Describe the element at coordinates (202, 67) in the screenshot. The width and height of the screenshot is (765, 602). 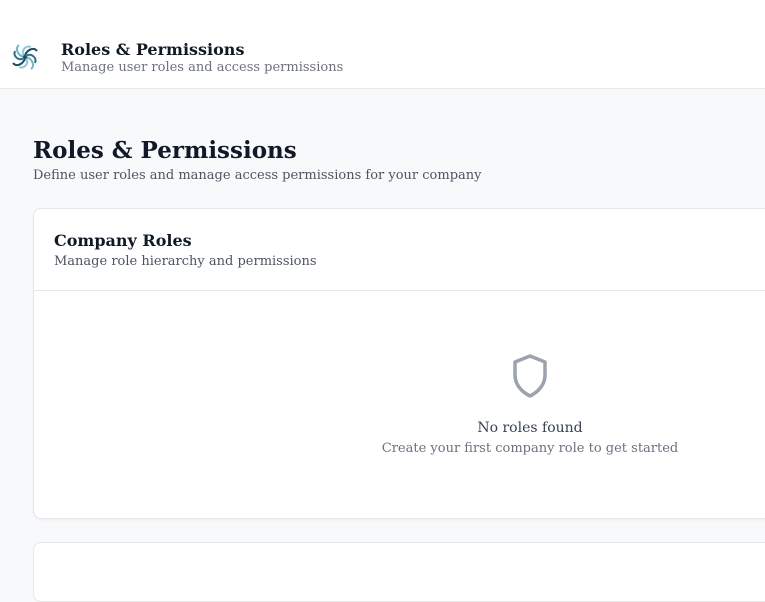
I see `app-subtitle: Manage user roles and access permissions` at that location.